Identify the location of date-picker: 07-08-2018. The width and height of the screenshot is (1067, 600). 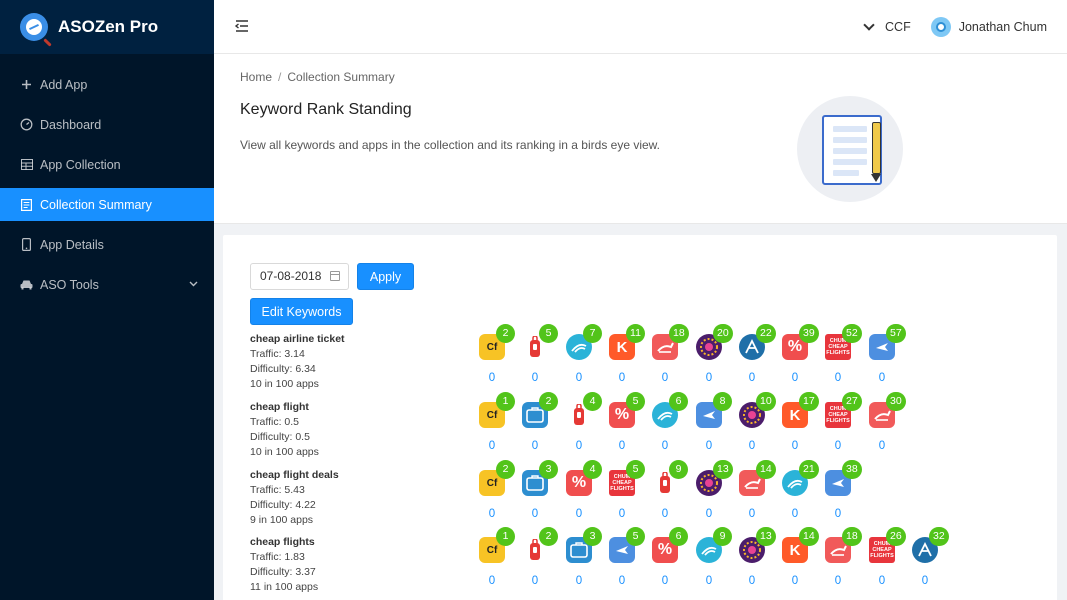
(299, 276).